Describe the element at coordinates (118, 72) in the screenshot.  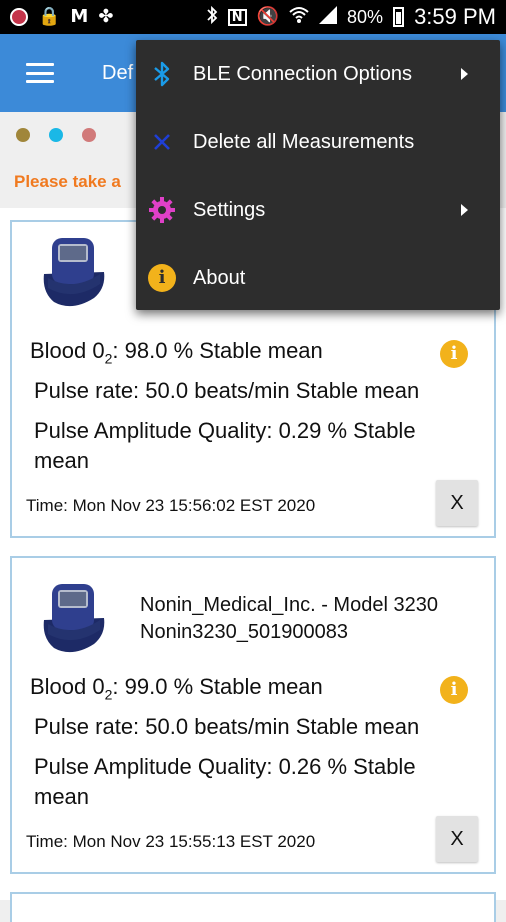
I see `app-title: Def` at that location.